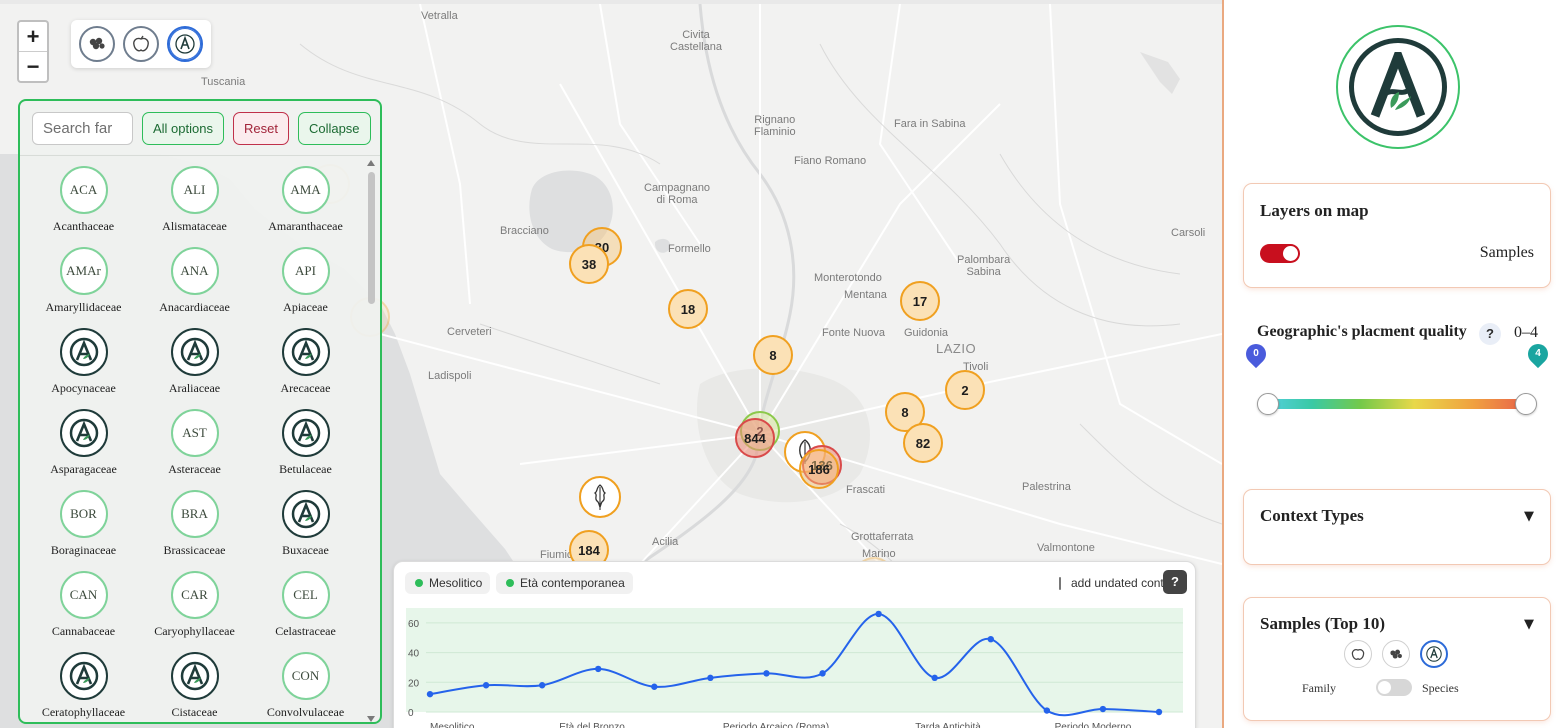  I want to click on samples-layer-toggle, so click(1280, 253).